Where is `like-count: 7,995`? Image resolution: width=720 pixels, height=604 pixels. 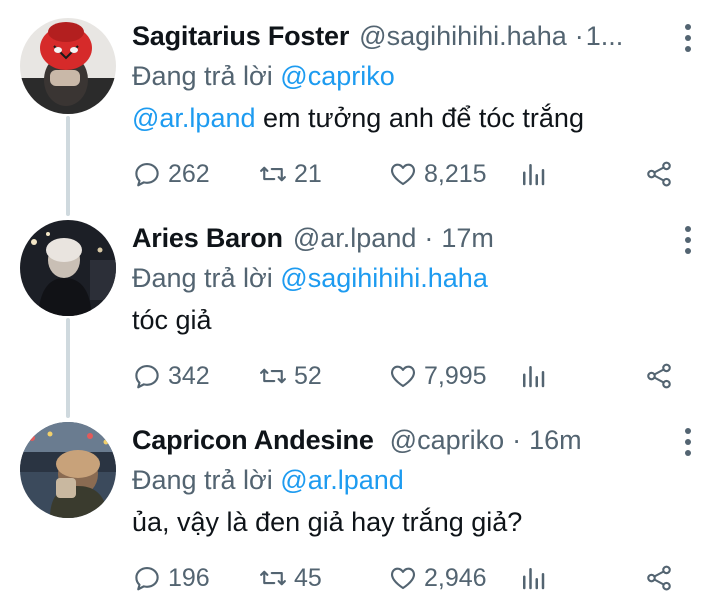 like-count: 7,995 is located at coordinates (455, 375).